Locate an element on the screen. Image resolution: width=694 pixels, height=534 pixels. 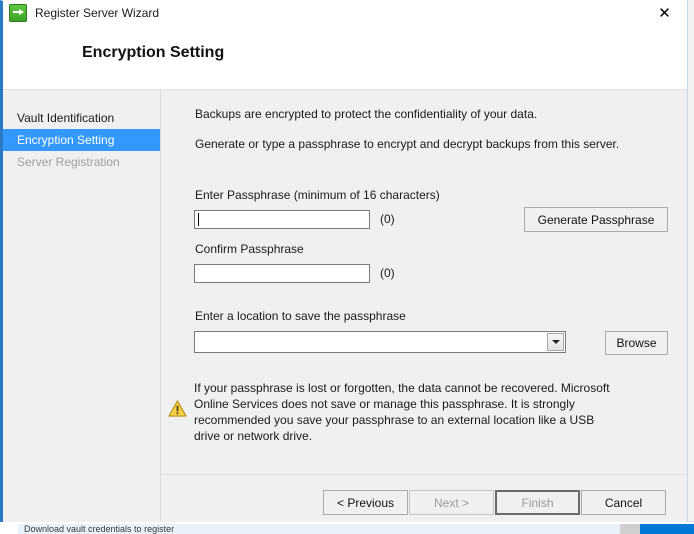
background-accent-bar is located at coordinates (667, 529).